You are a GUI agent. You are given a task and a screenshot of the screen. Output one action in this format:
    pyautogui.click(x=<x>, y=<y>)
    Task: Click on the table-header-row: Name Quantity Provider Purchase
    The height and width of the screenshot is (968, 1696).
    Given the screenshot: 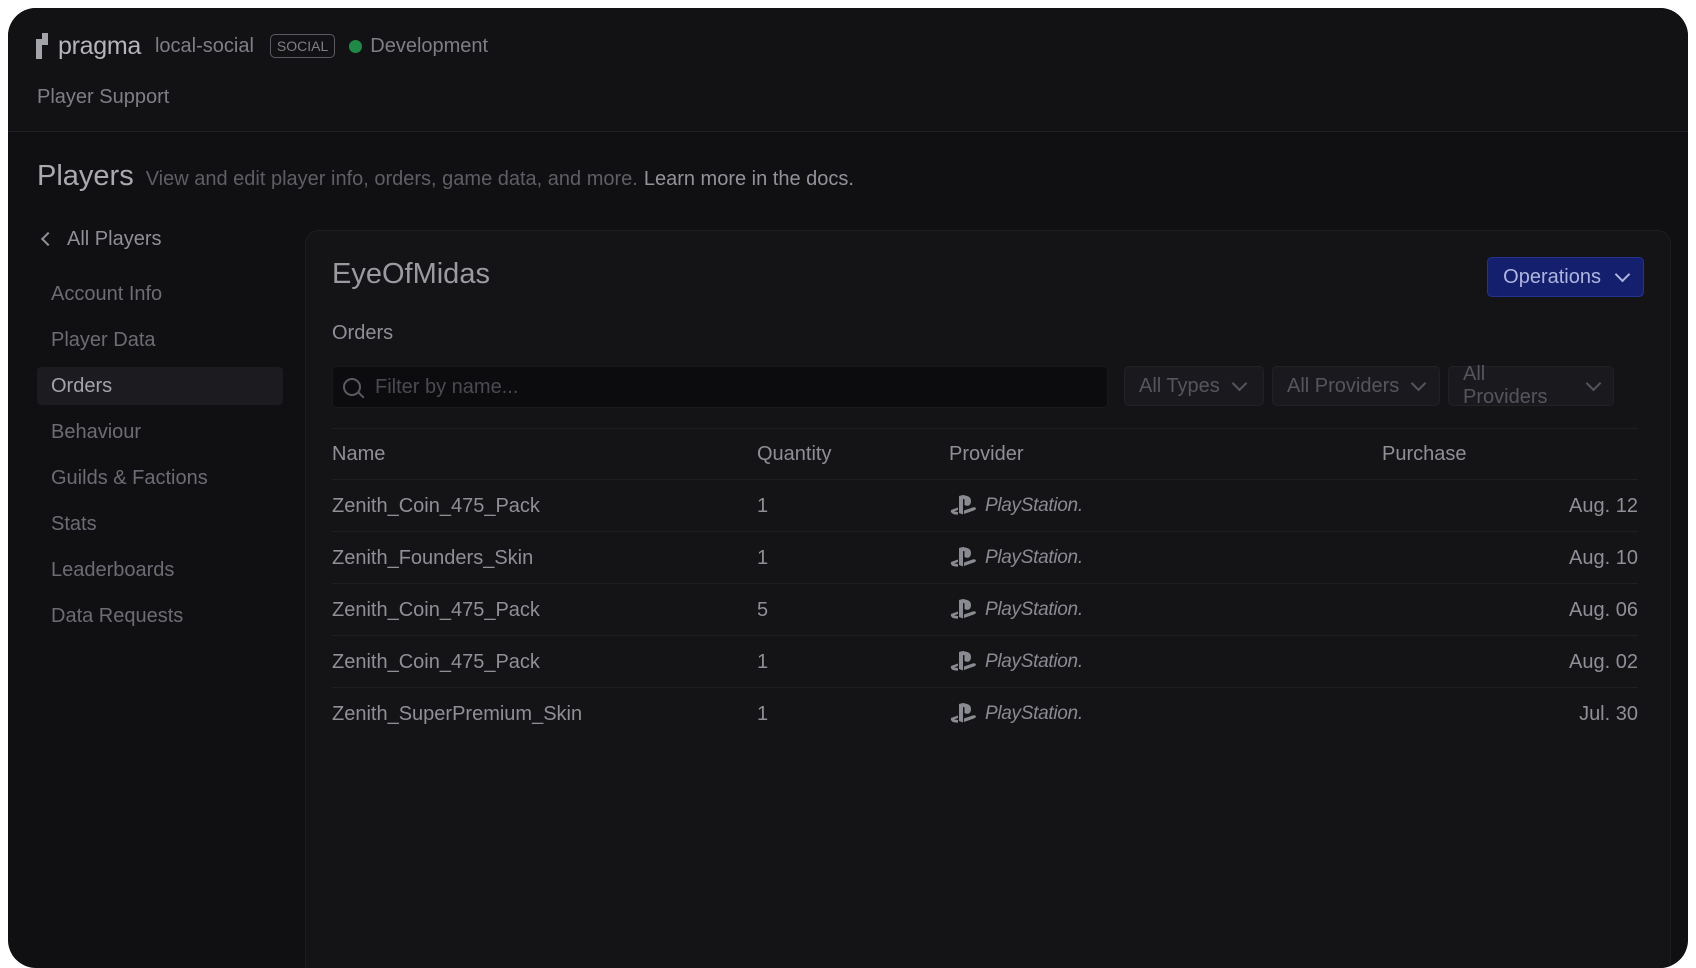 What is the action you would take?
    pyautogui.click(x=985, y=454)
    